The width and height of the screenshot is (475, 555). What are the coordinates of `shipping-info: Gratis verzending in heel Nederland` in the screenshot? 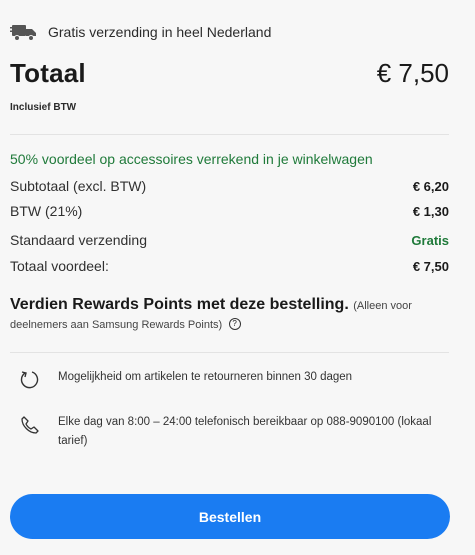 It's located at (140, 32).